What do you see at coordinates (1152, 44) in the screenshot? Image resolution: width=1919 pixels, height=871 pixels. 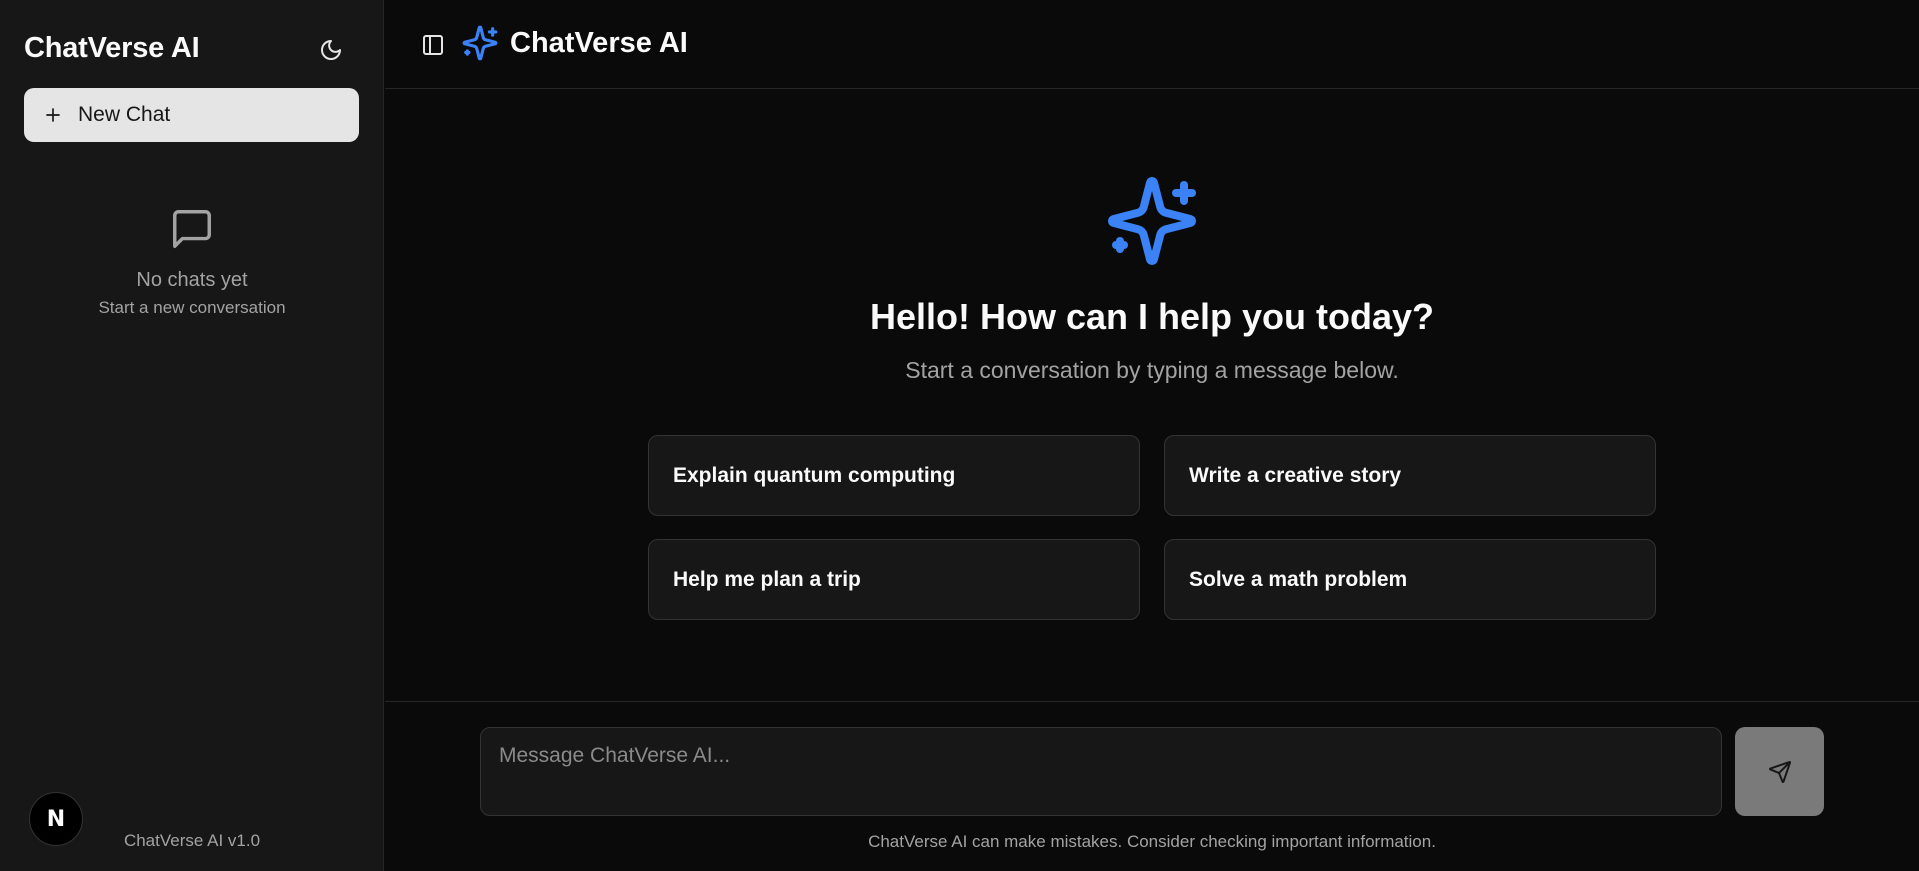 I see `top-header: ChatVerse AI` at bounding box center [1152, 44].